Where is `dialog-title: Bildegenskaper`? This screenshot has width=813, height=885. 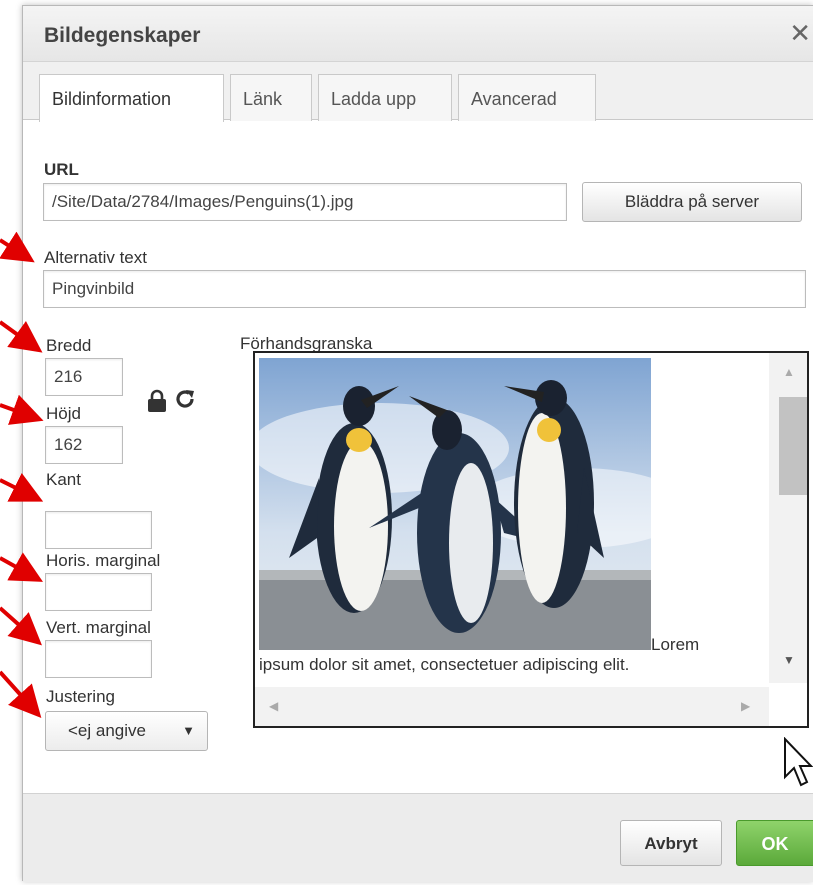
dialog-title: Bildegenskaper is located at coordinates (122, 35).